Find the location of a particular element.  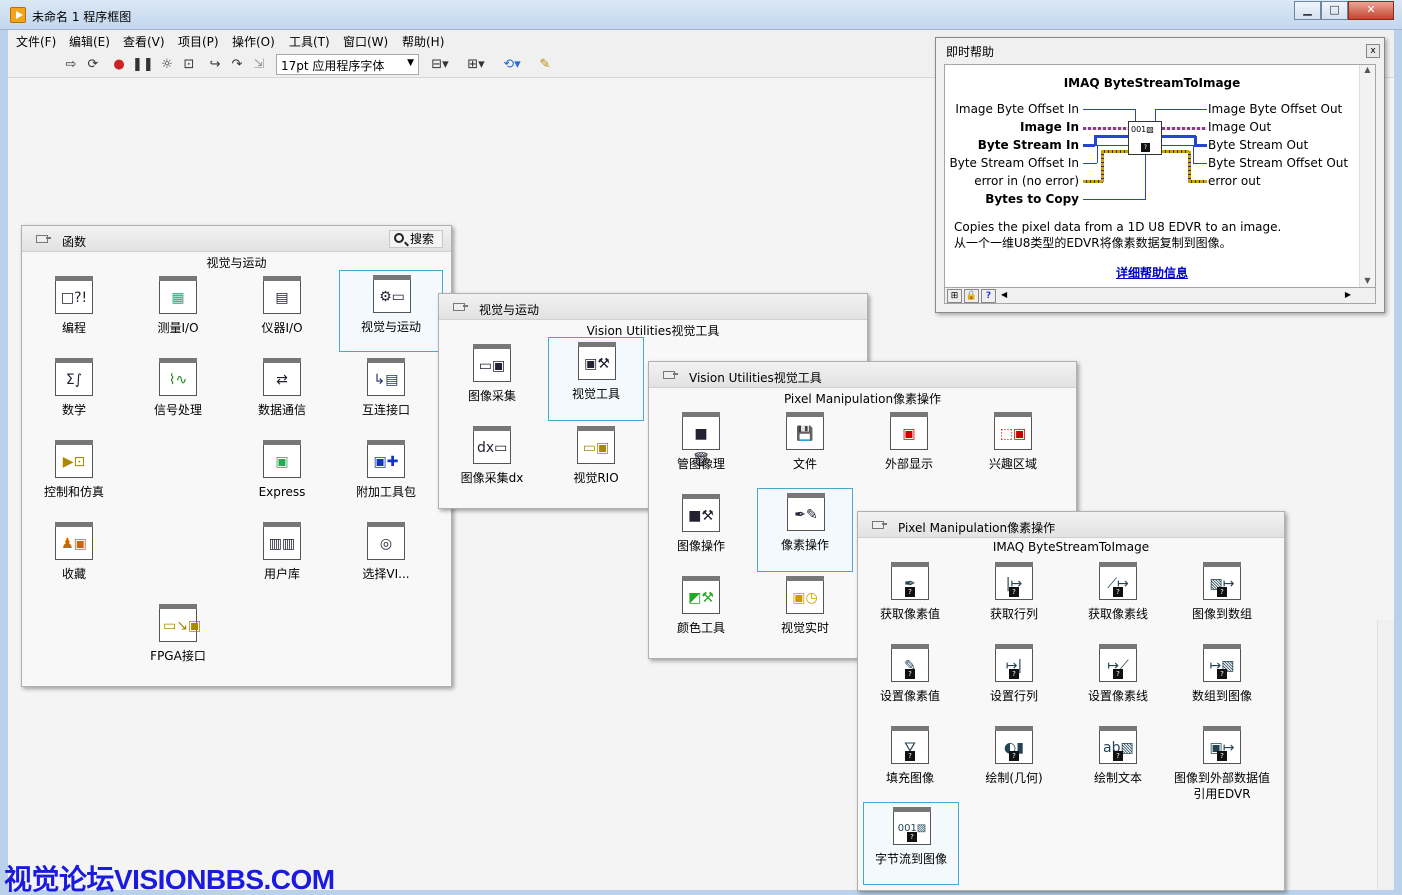

detailed-help-link: 详细帮助信息 is located at coordinates (1152, 272).